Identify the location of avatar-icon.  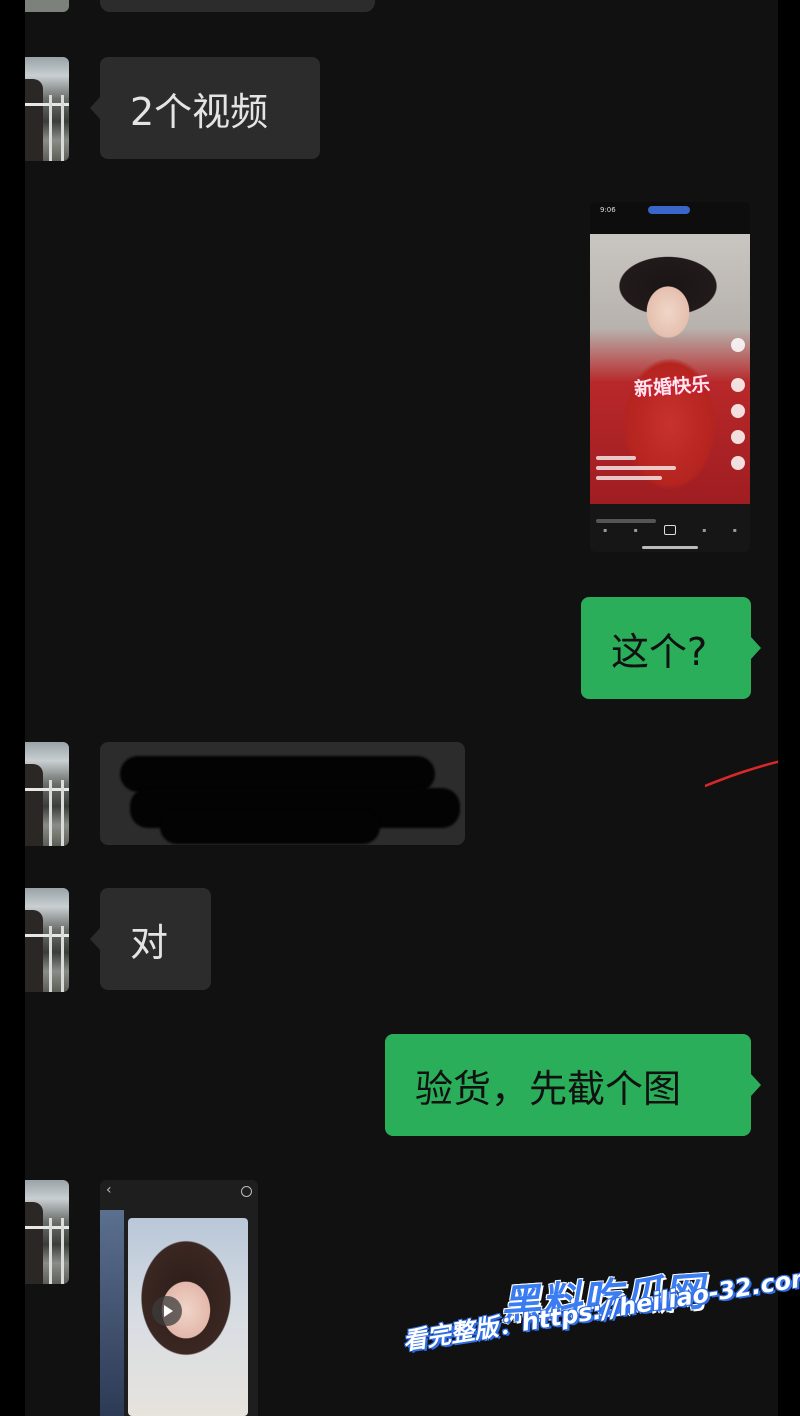
(738, 345).